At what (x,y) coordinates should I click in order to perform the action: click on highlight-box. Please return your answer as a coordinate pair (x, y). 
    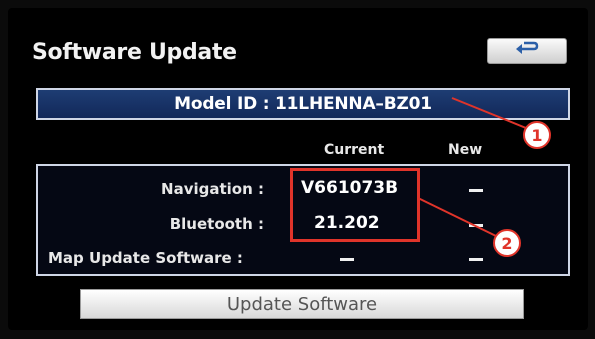
    Looking at the image, I should click on (355, 205).